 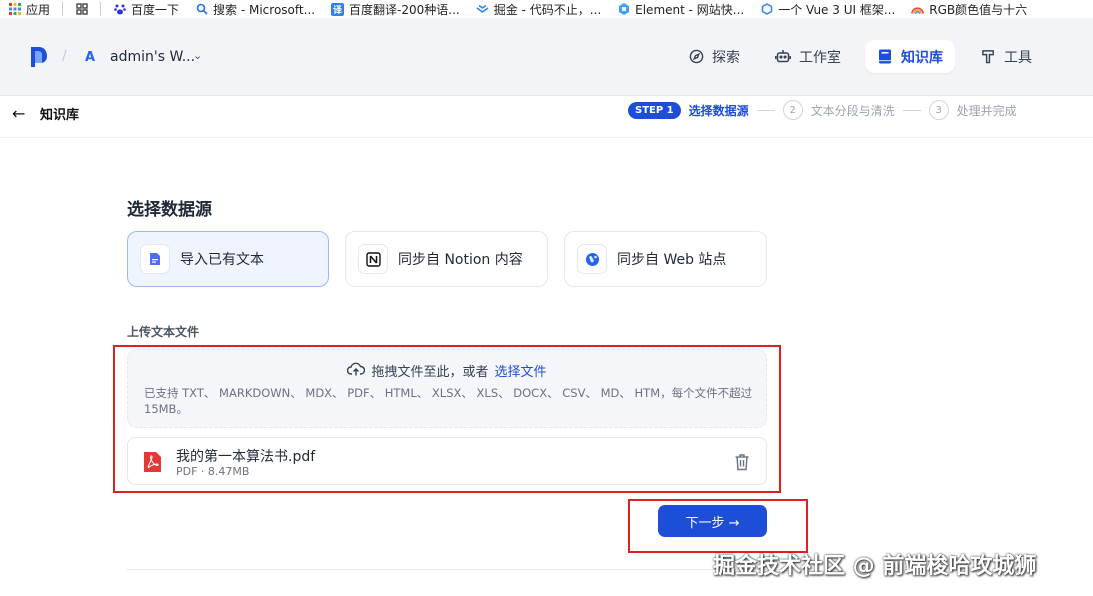 I want to click on bookmark-baidu: 百度一下, so click(x=146, y=9).